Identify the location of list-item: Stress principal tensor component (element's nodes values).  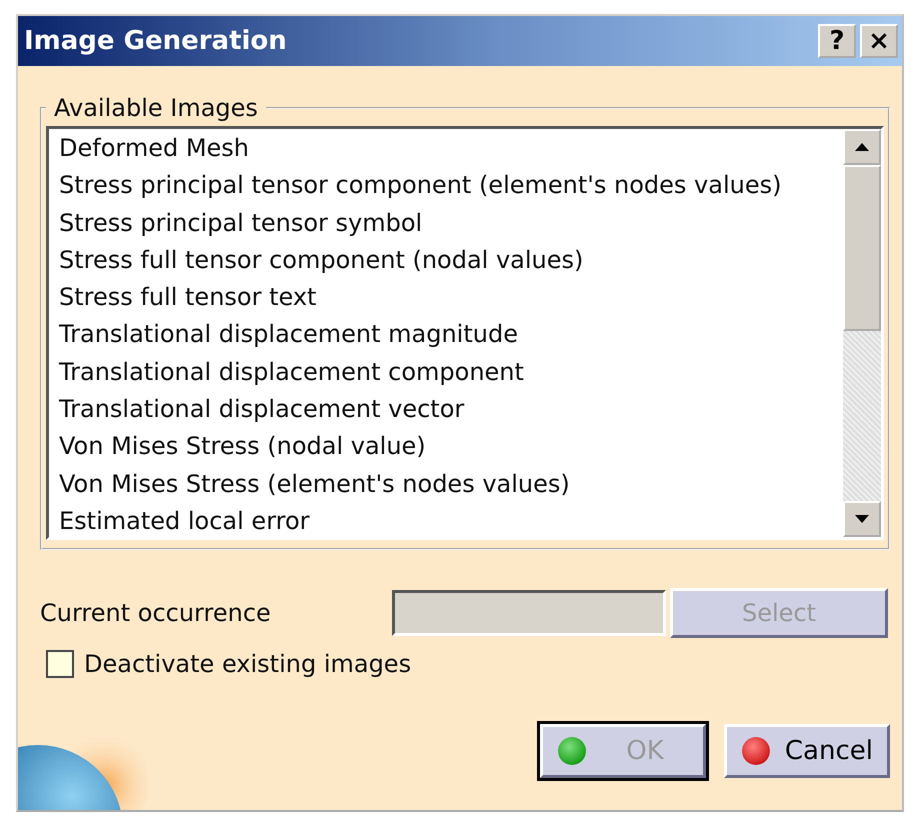
(446, 186).